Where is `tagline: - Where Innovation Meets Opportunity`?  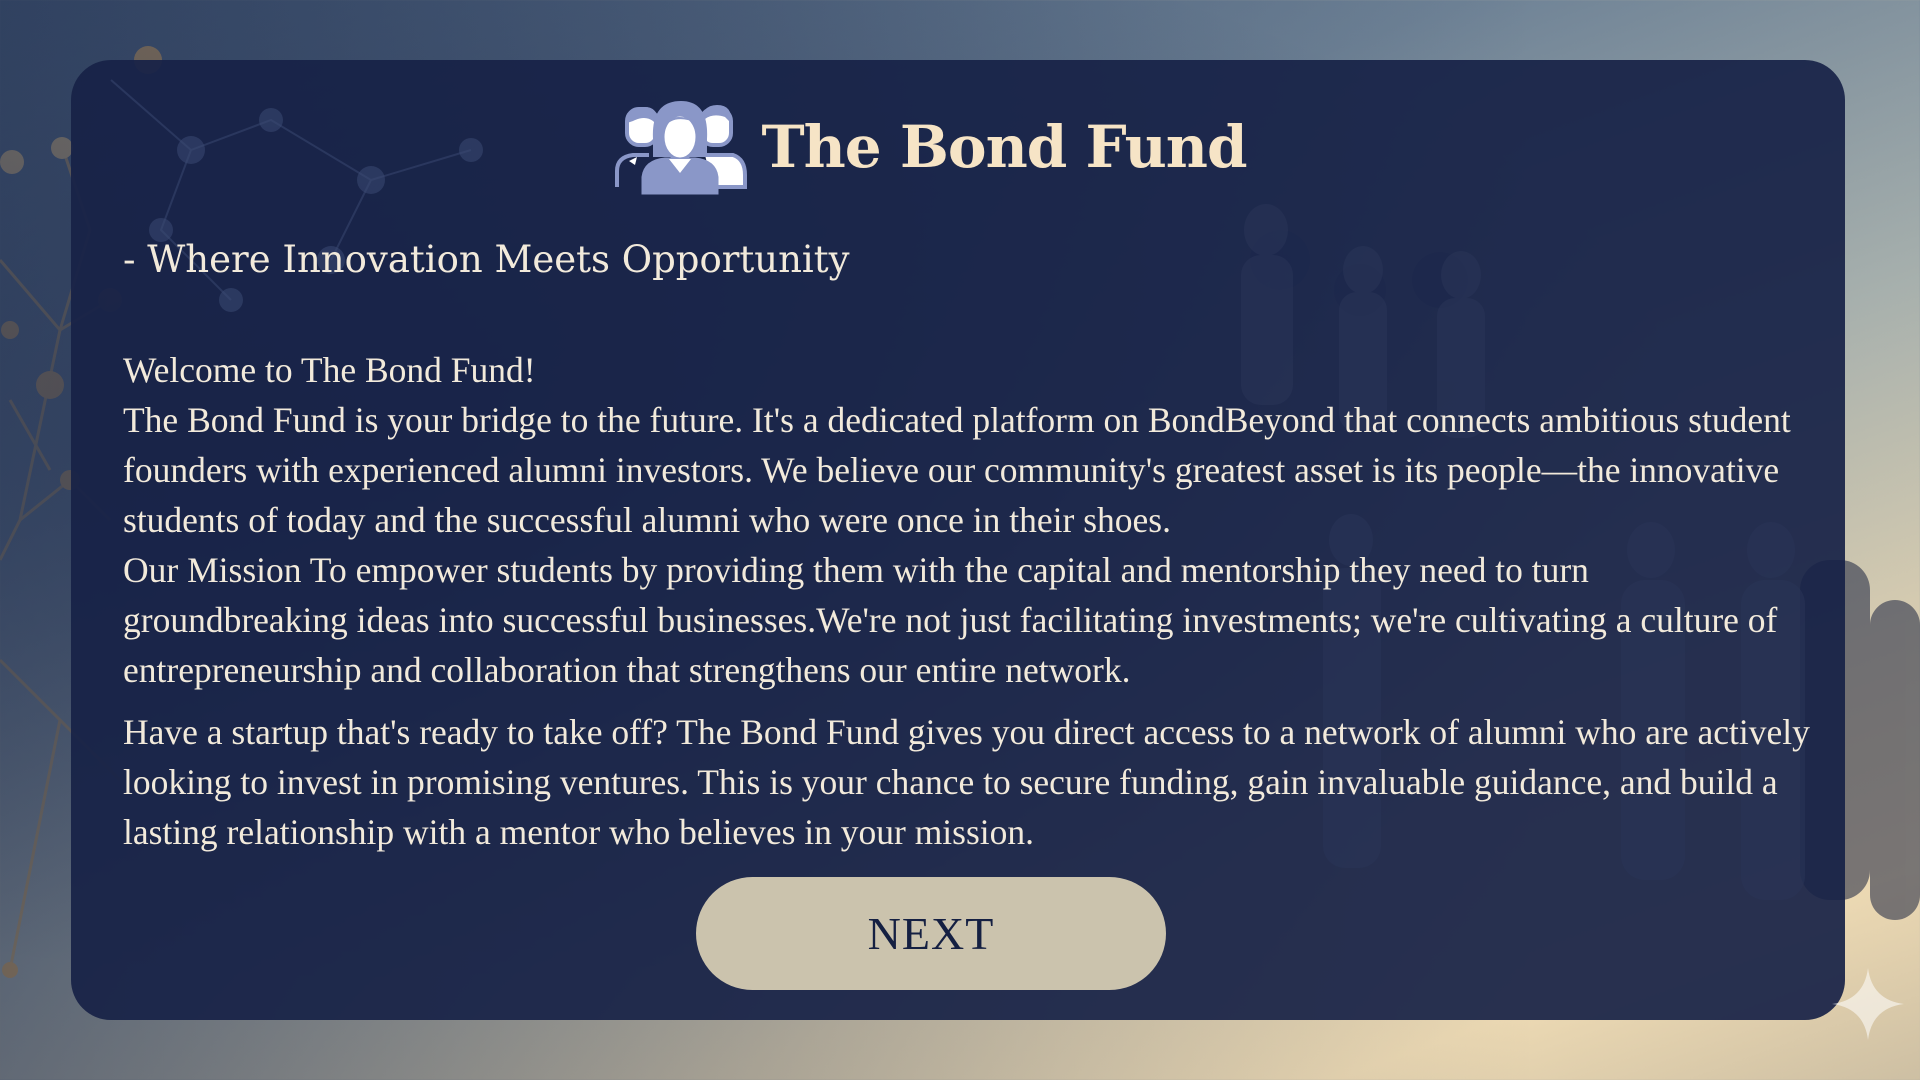
tagline: - Where Innovation Meets Opportunity is located at coordinates (486, 259).